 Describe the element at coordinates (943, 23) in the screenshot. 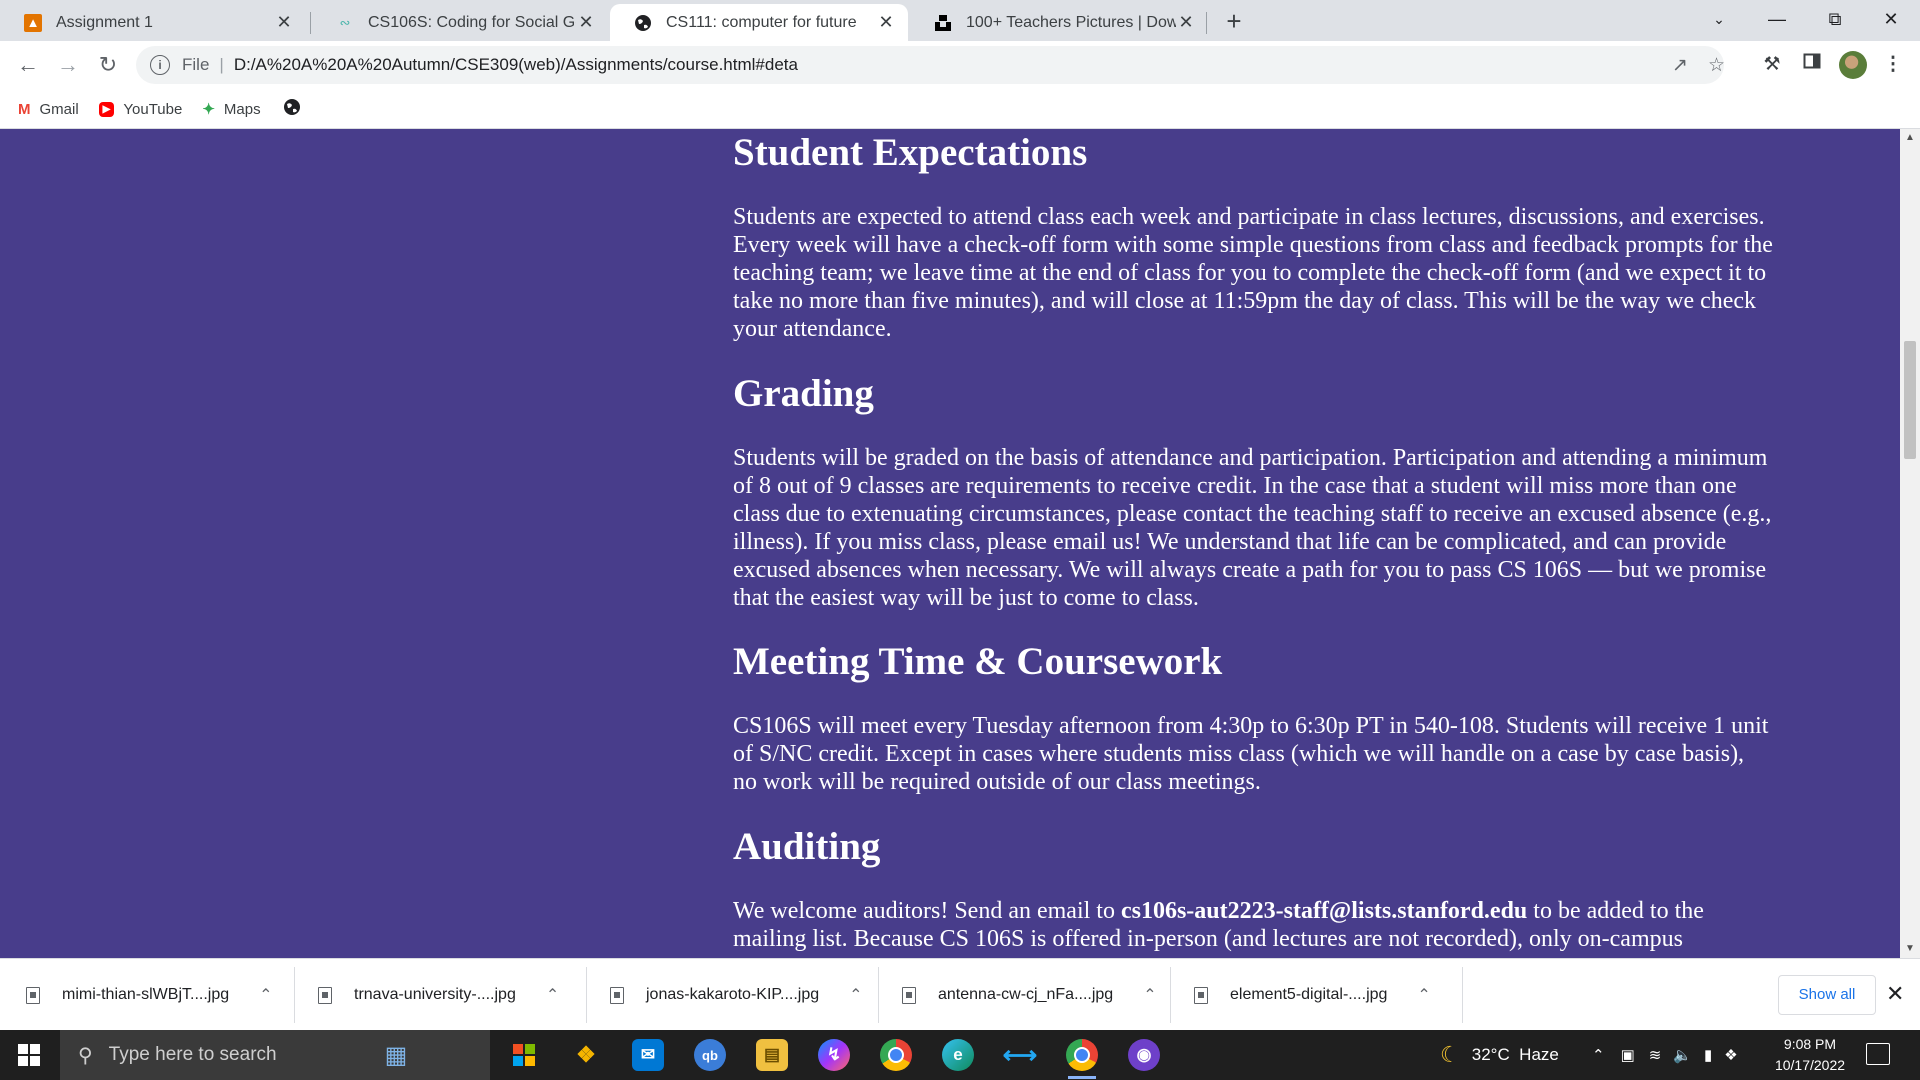

I see `unsplash-icon` at that location.